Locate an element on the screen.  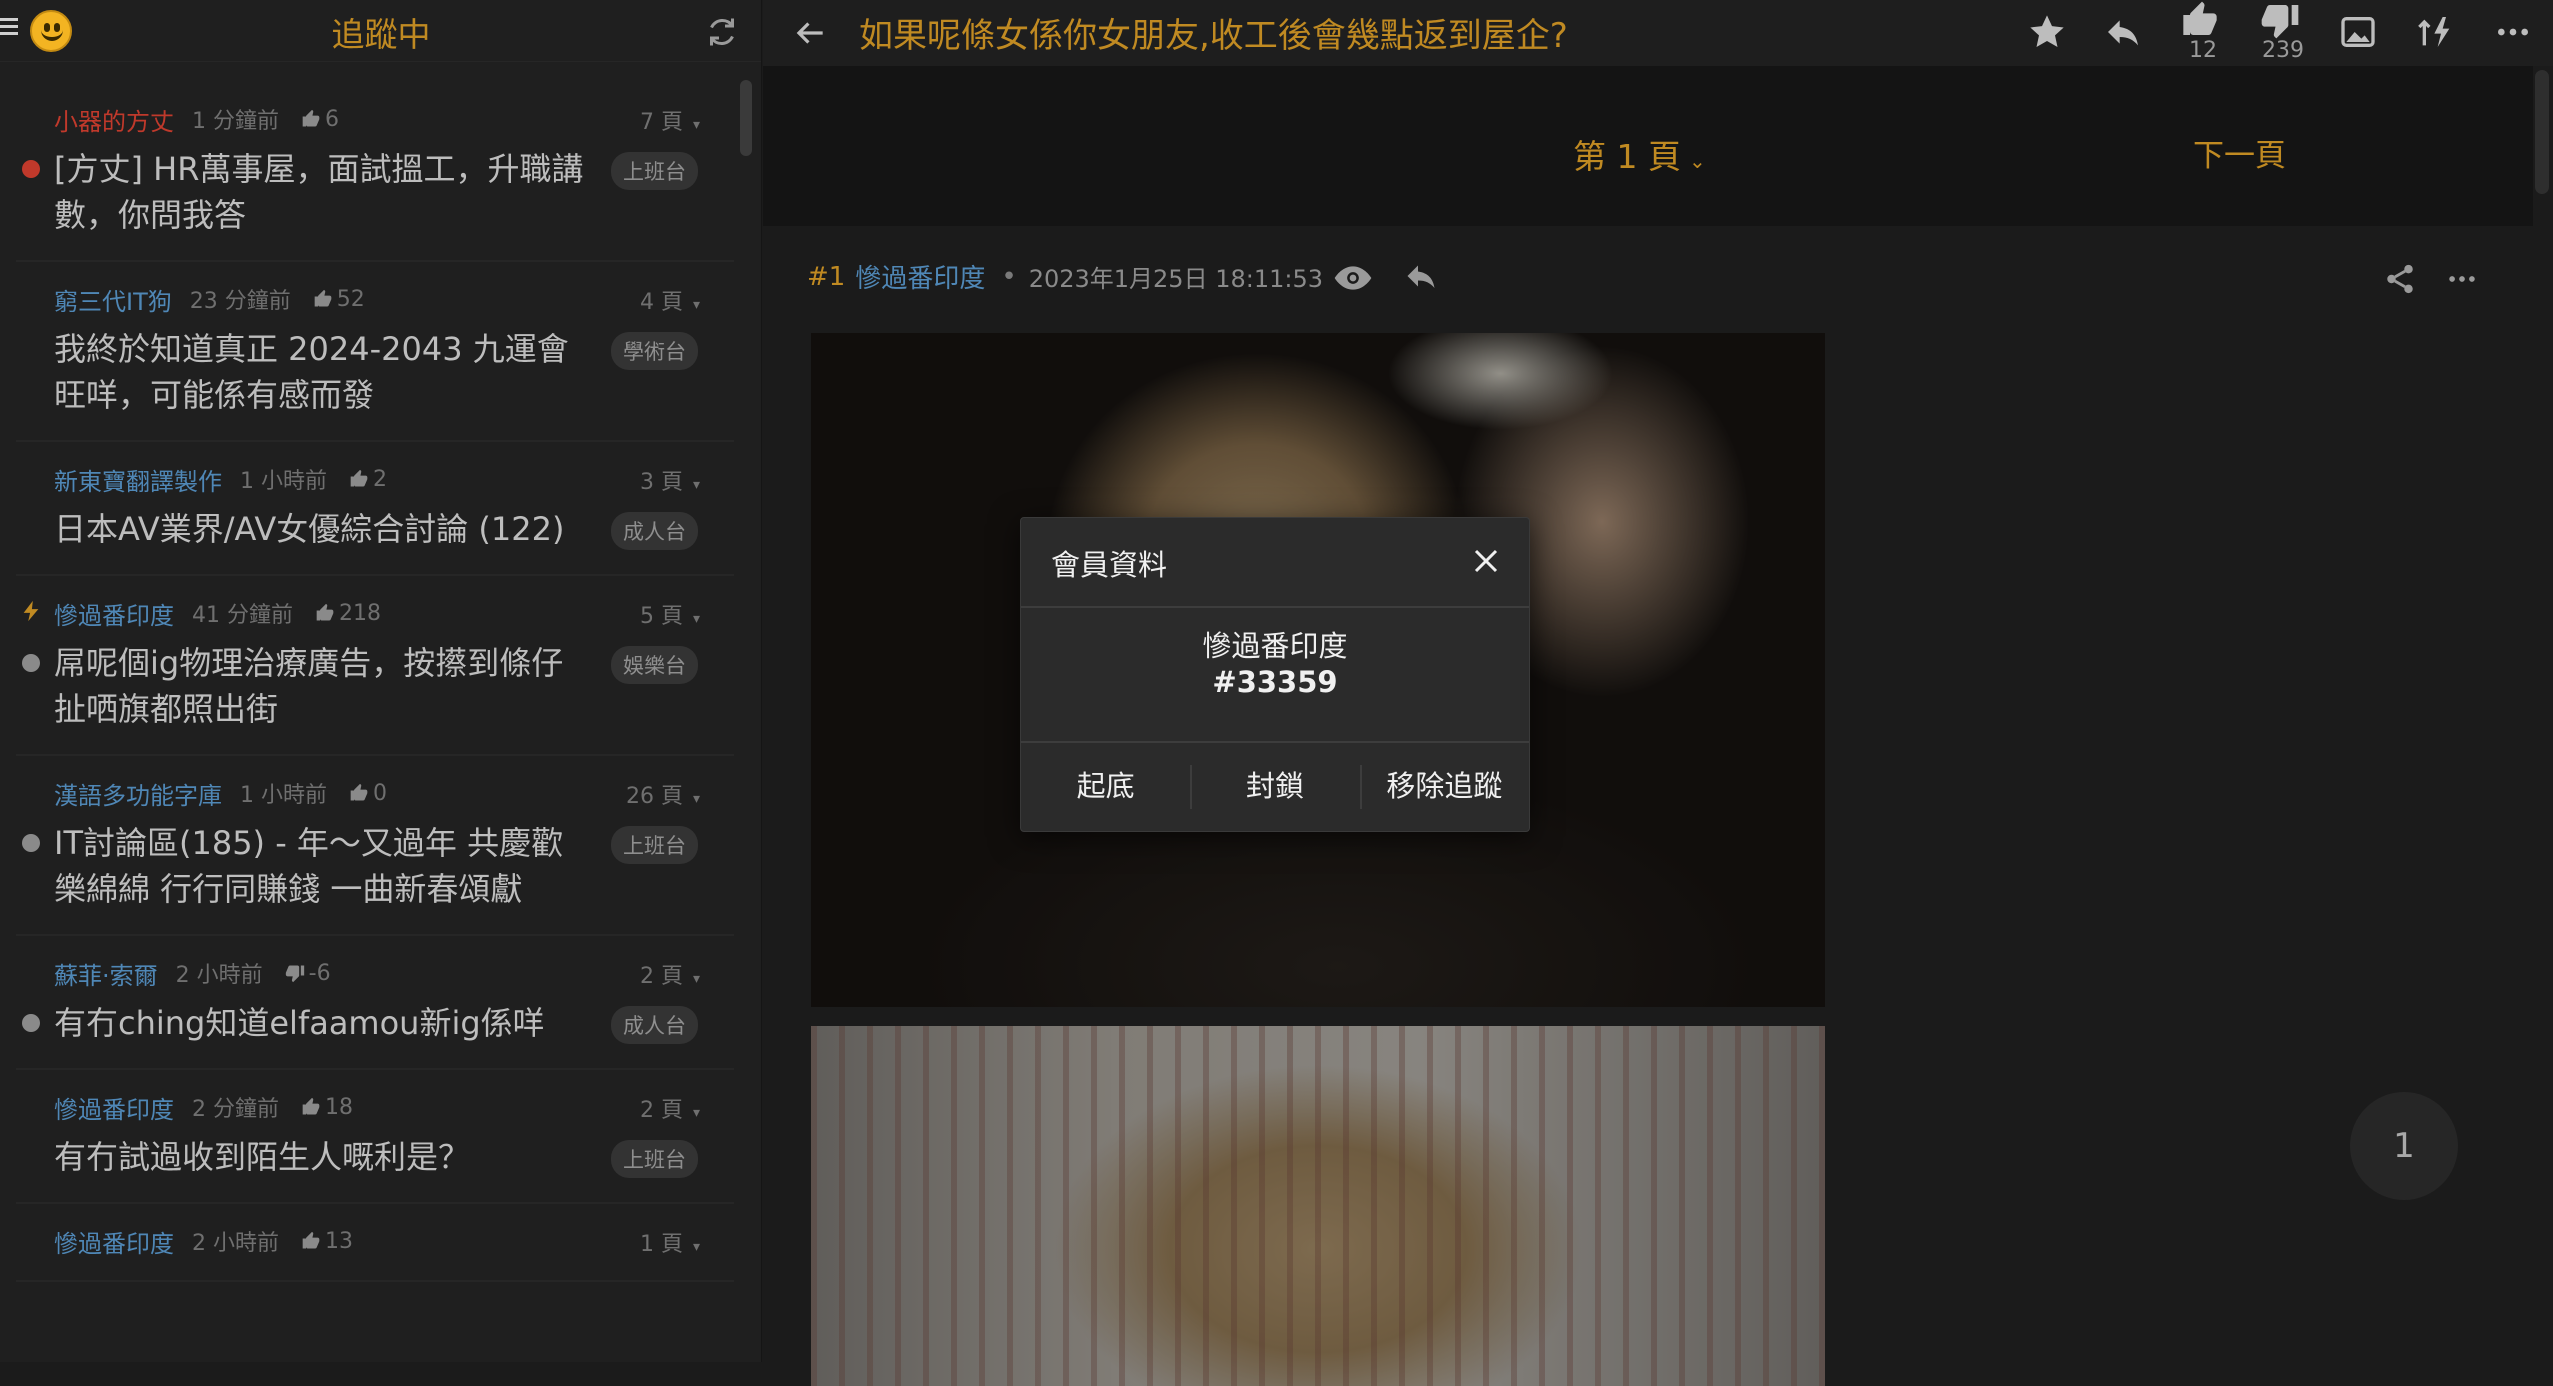
next-page-link: 下一頁 is located at coordinates (2239, 152).